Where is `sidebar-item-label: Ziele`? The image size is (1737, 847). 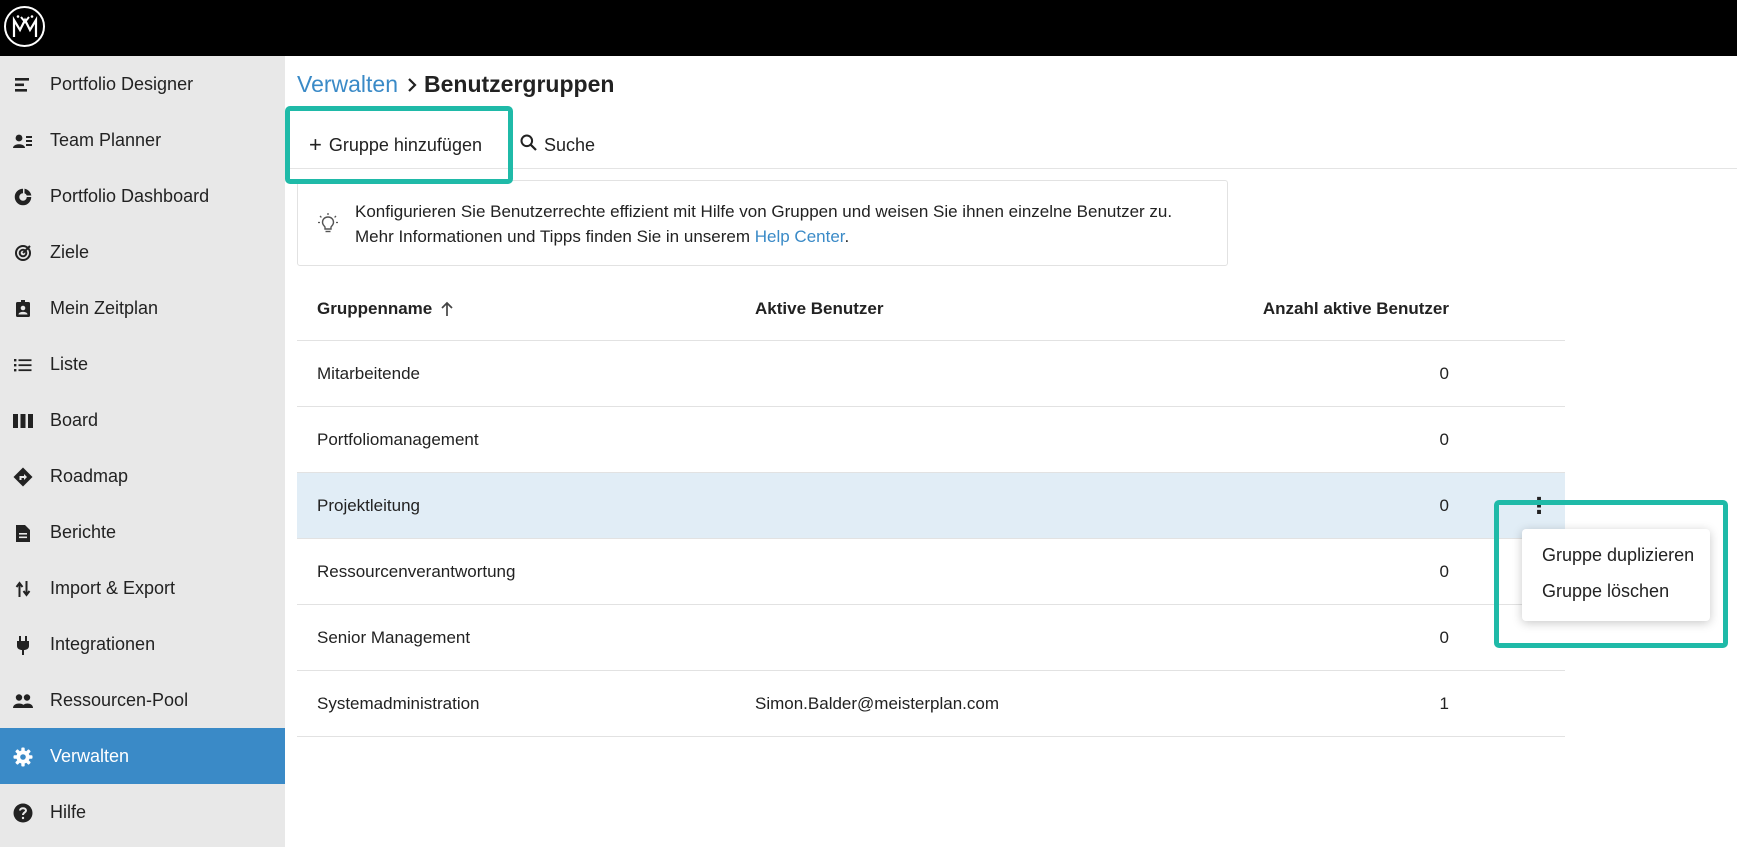
sidebar-item-label: Ziele is located at coordinates (70, 251).